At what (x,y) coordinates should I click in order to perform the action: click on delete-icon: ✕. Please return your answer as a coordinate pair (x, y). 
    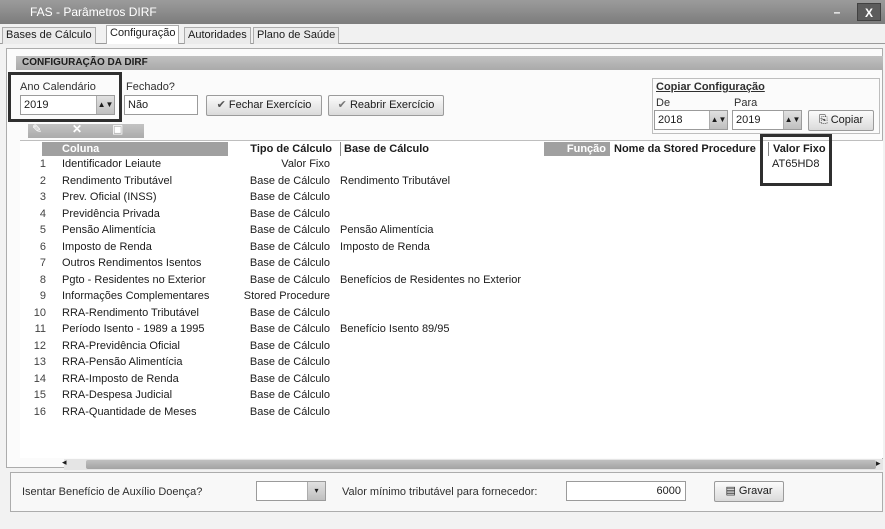
    Looking at the image, I should click on (77, 129).